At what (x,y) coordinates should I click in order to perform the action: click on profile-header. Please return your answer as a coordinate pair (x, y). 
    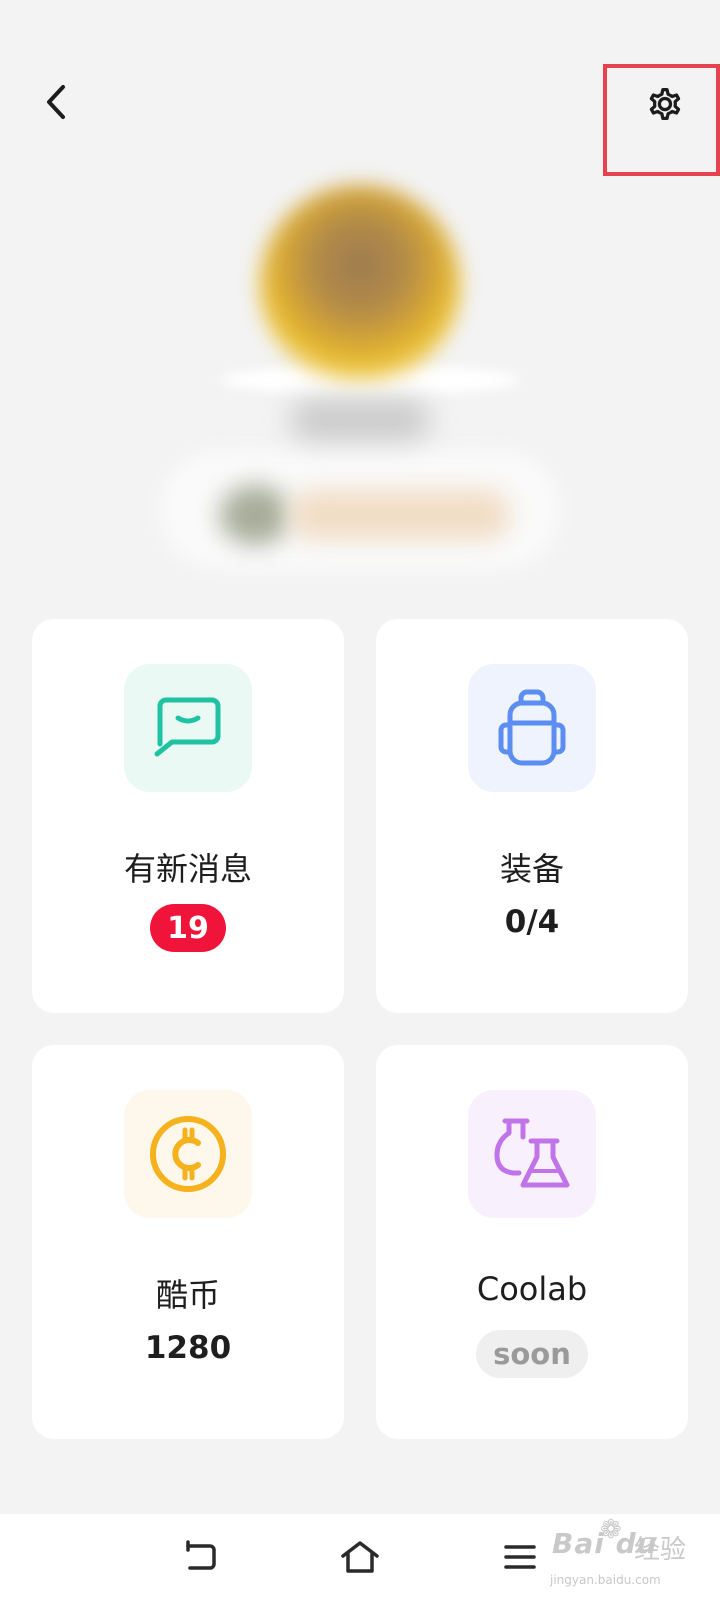
    Looking at the image, I should click on (360, 370).